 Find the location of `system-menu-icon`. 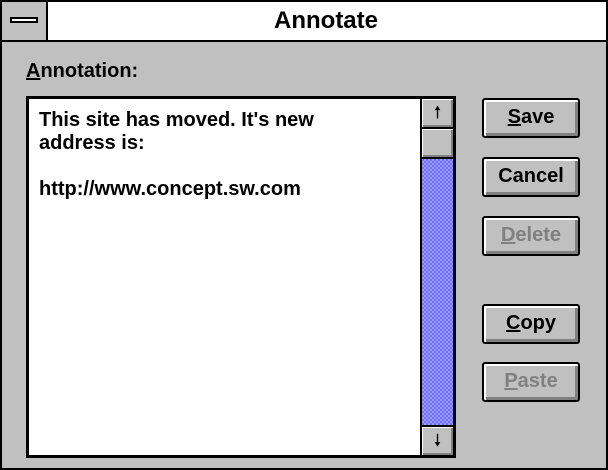

system-menu-icon is located at coordinates (24, 20).